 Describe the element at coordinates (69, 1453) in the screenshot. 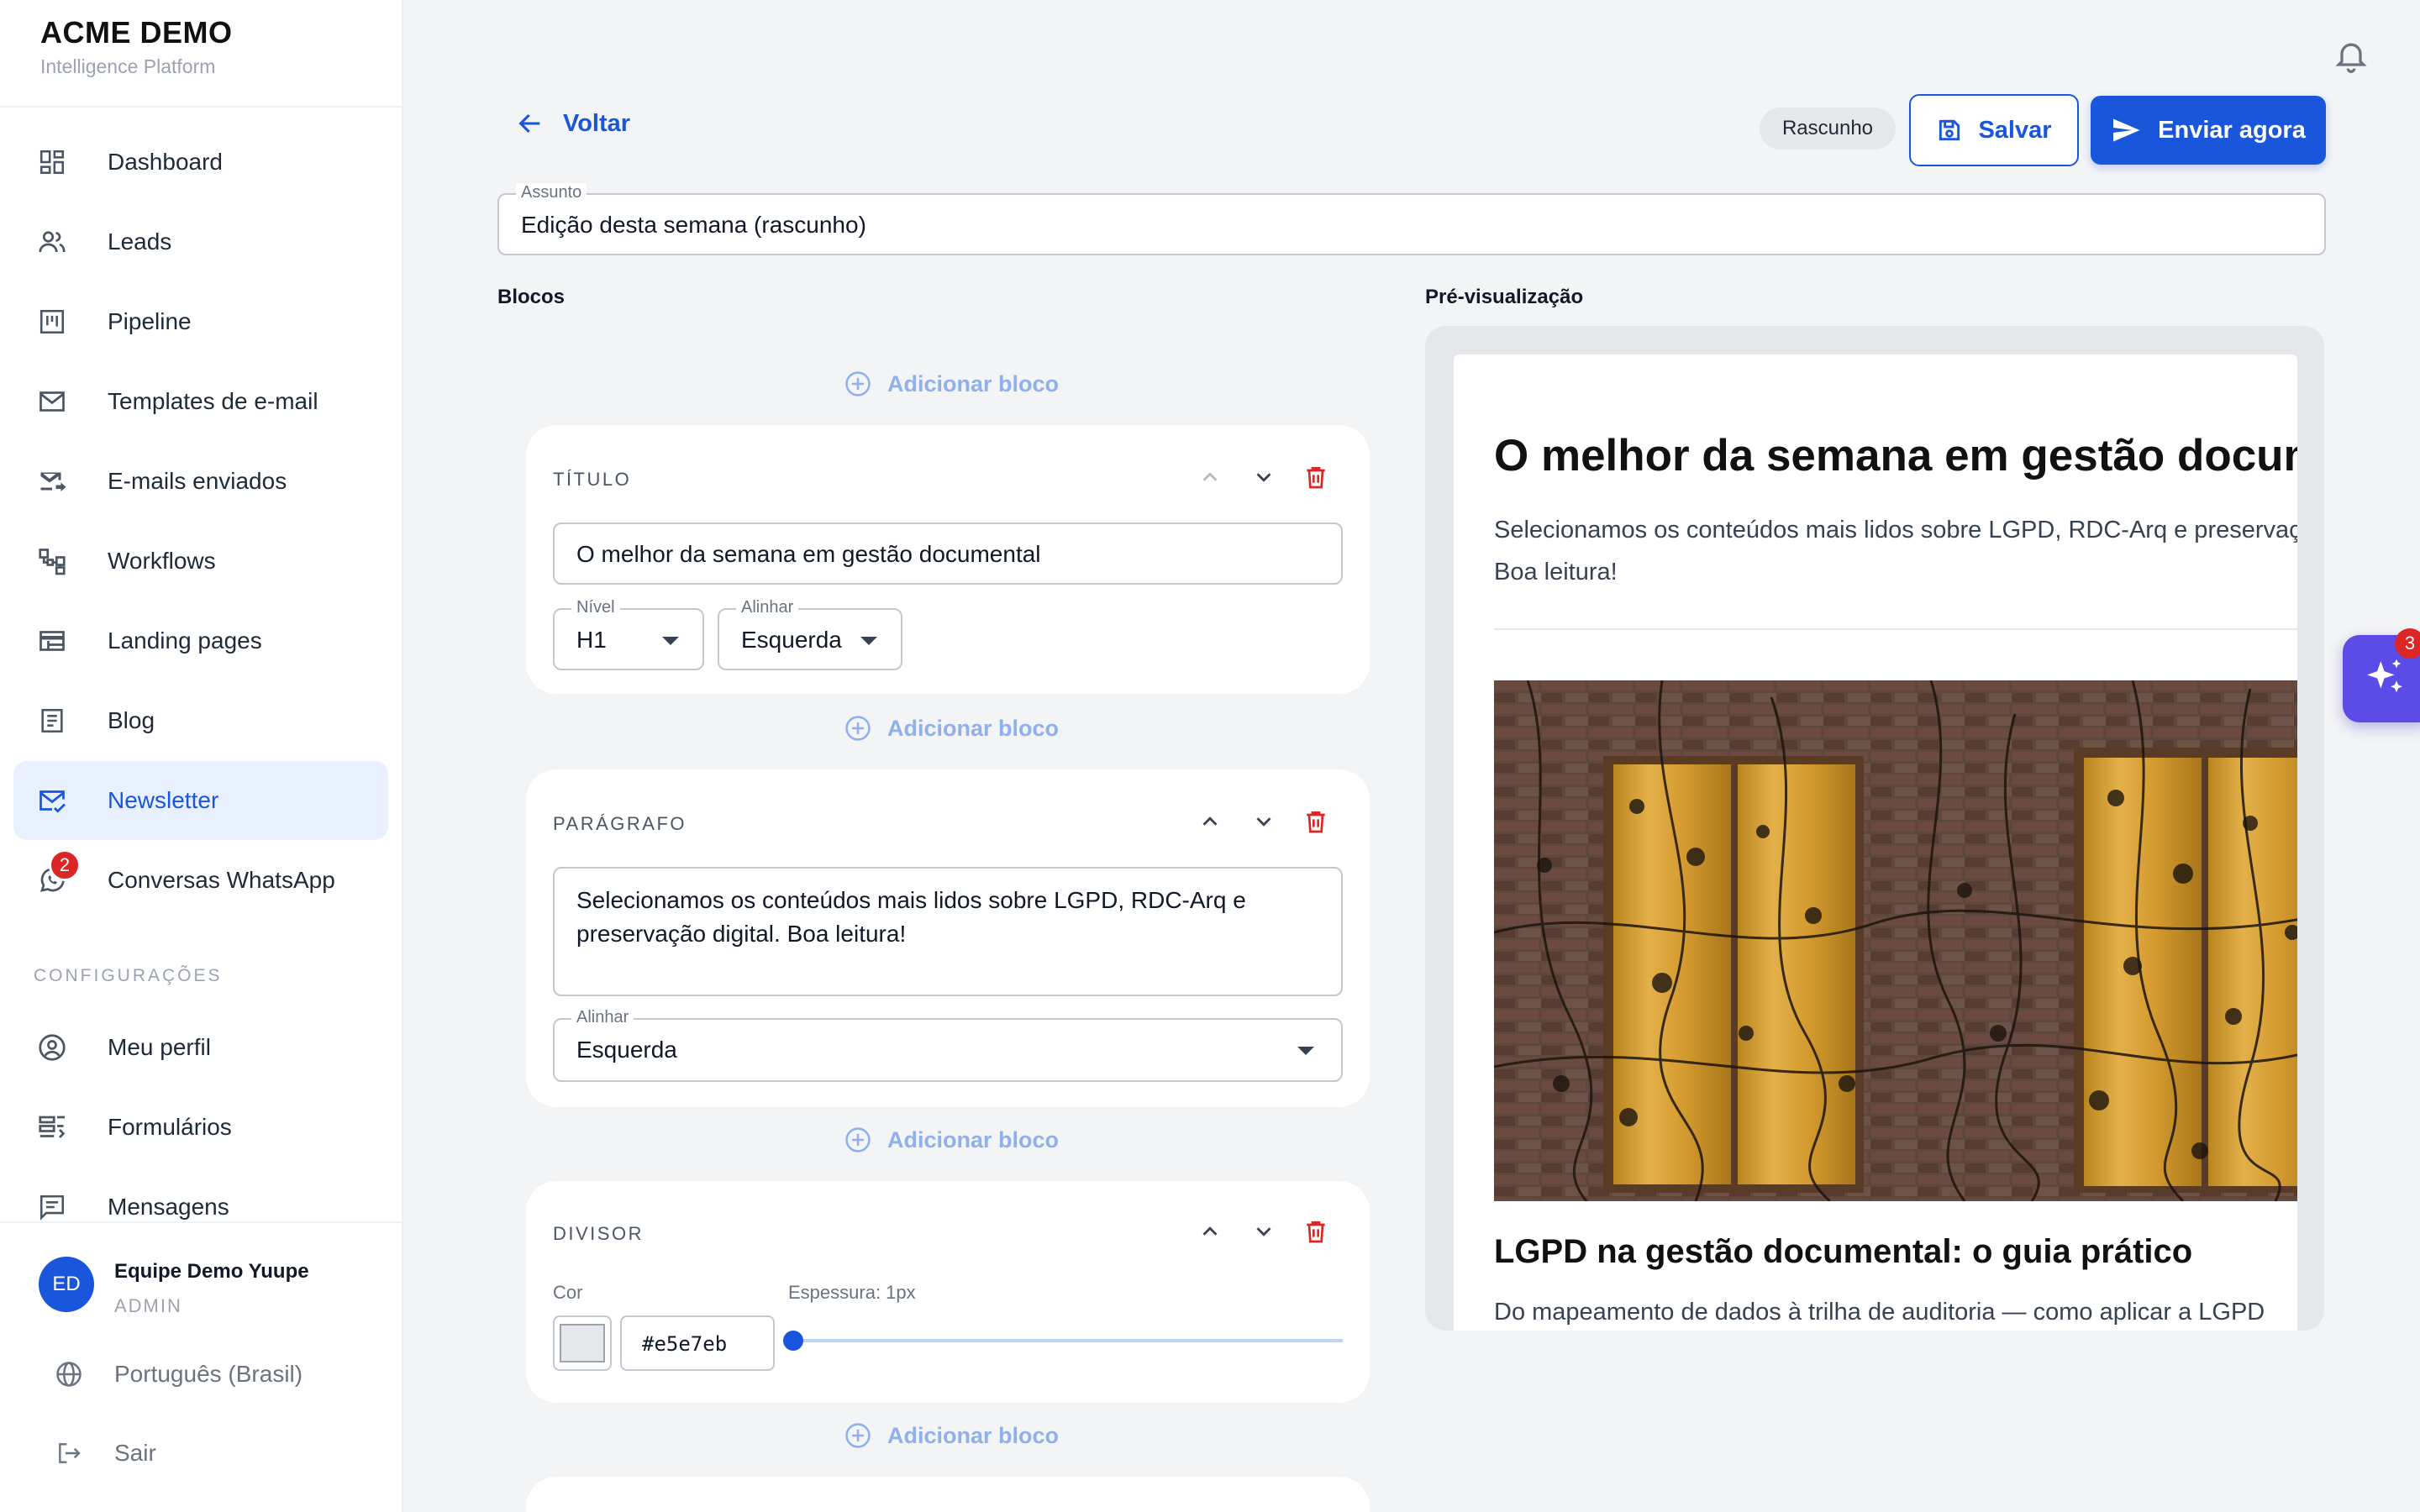

I see `logout-icon` at that location.